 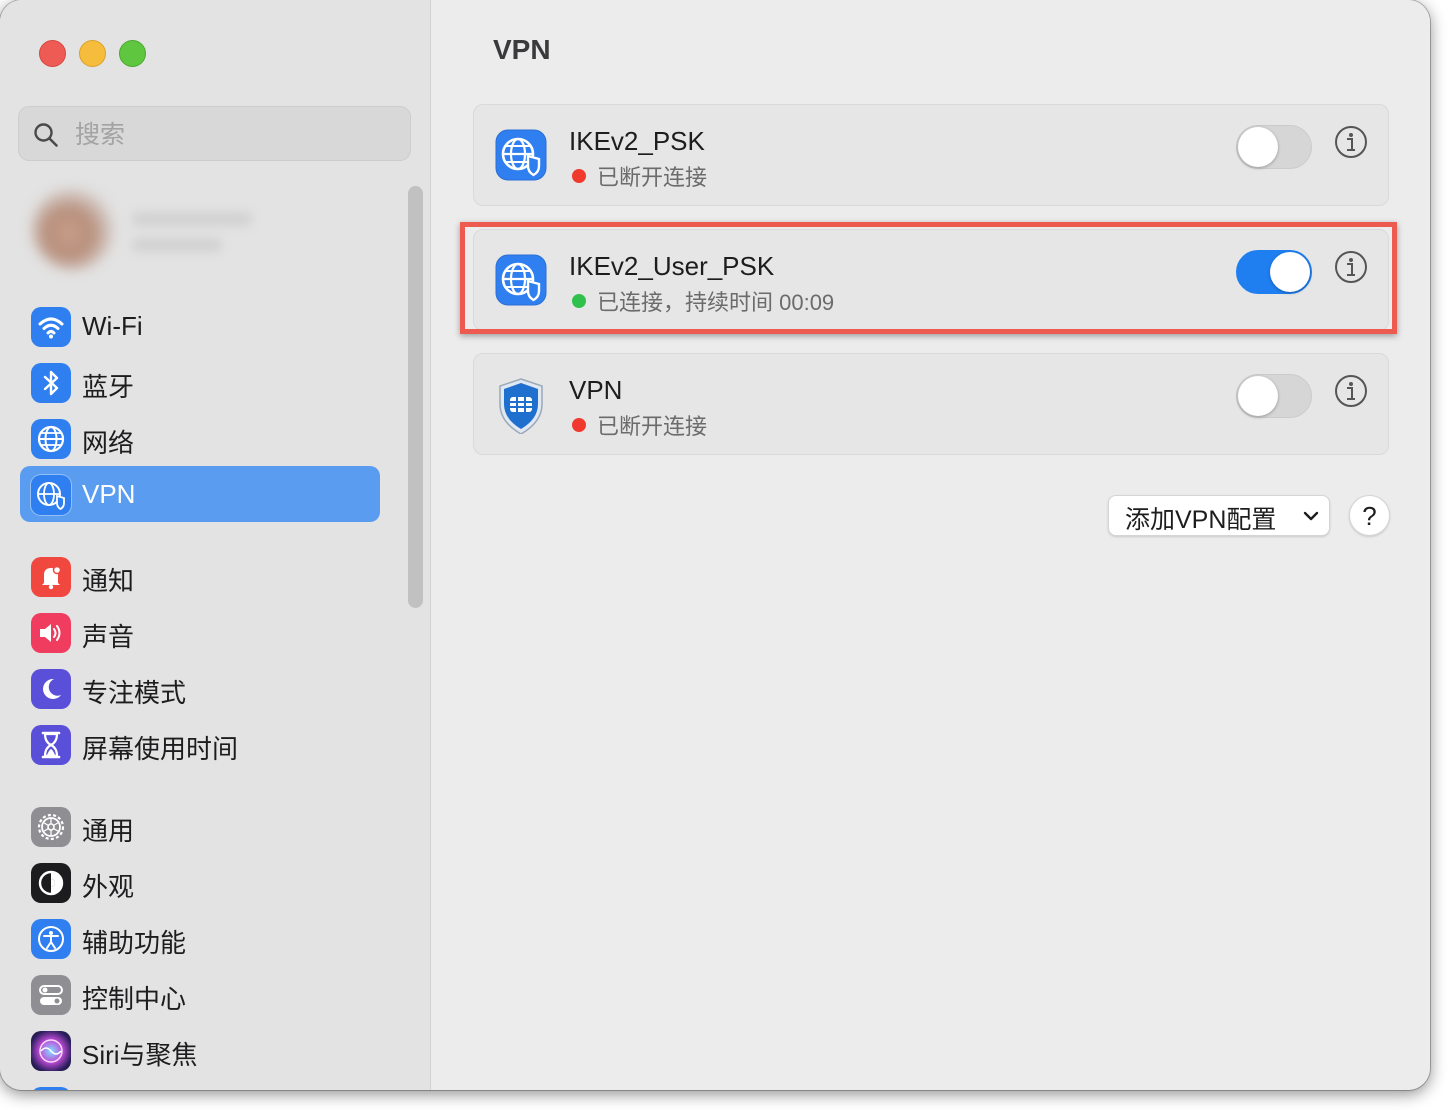 What do you see at coordinates (134, 999) in the screenshot?
I see `sidebar-item-label: 控制中心` at bounding box center [134, 999].